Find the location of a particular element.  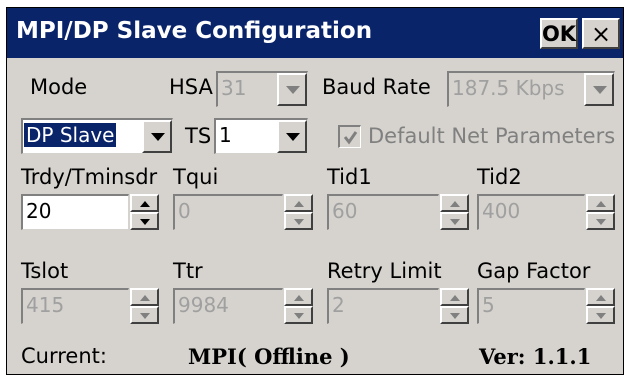

tslot-value: 415 is located at coordinates (45, 305).